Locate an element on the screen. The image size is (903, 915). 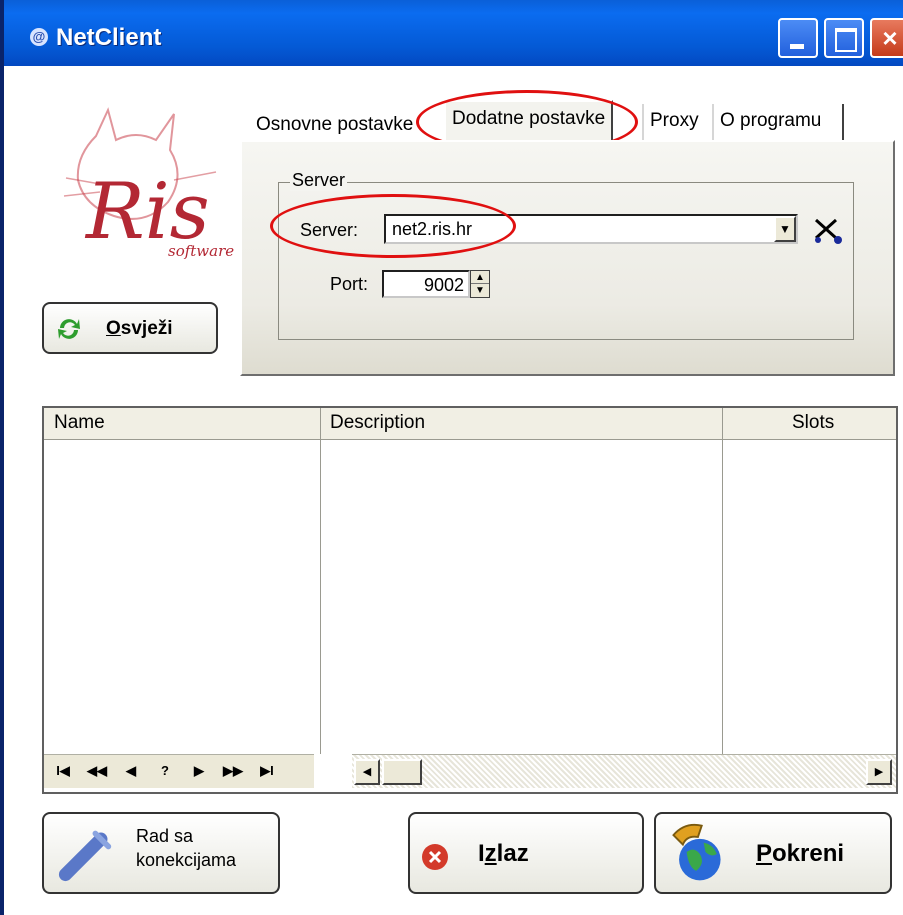
connections-label-line2: konekcijama is located at coordinates (186, 860).